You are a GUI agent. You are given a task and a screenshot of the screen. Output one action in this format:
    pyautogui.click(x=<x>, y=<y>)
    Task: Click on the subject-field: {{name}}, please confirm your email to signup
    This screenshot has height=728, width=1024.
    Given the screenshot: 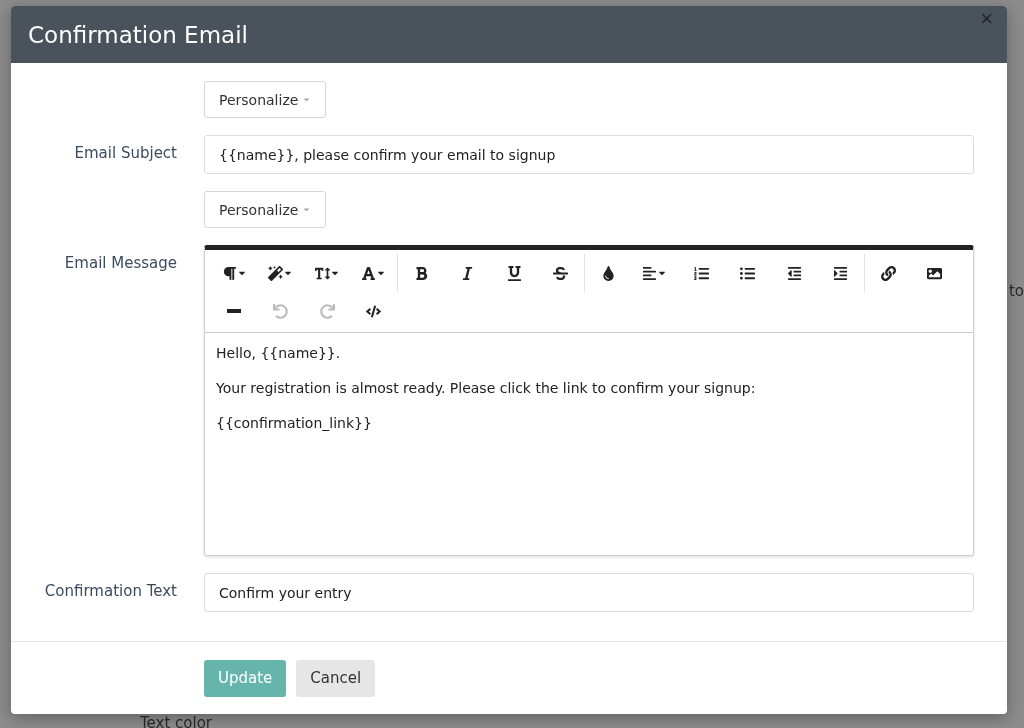 What is the action you would take?
    pyautogui.click(x=589, y=154)
    